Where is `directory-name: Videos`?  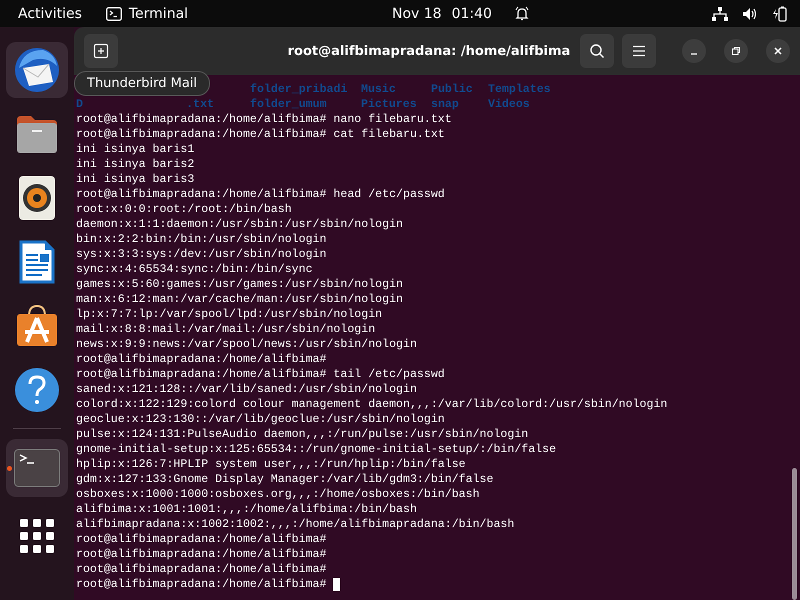 directory-name: Videos is located at coordinates (509, 104).